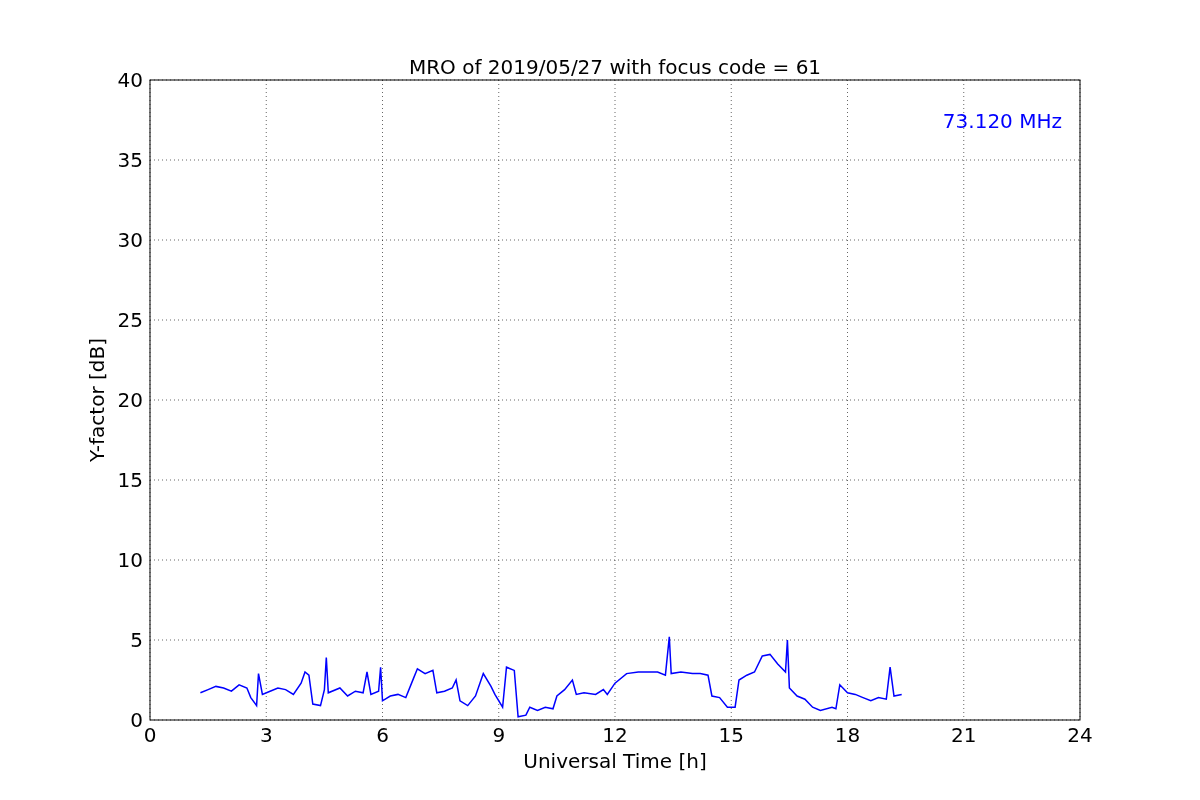 This screenshot has width=1200, height=800. I want to click on frequency-label: 73.120 MHz, so click(1002, 121).